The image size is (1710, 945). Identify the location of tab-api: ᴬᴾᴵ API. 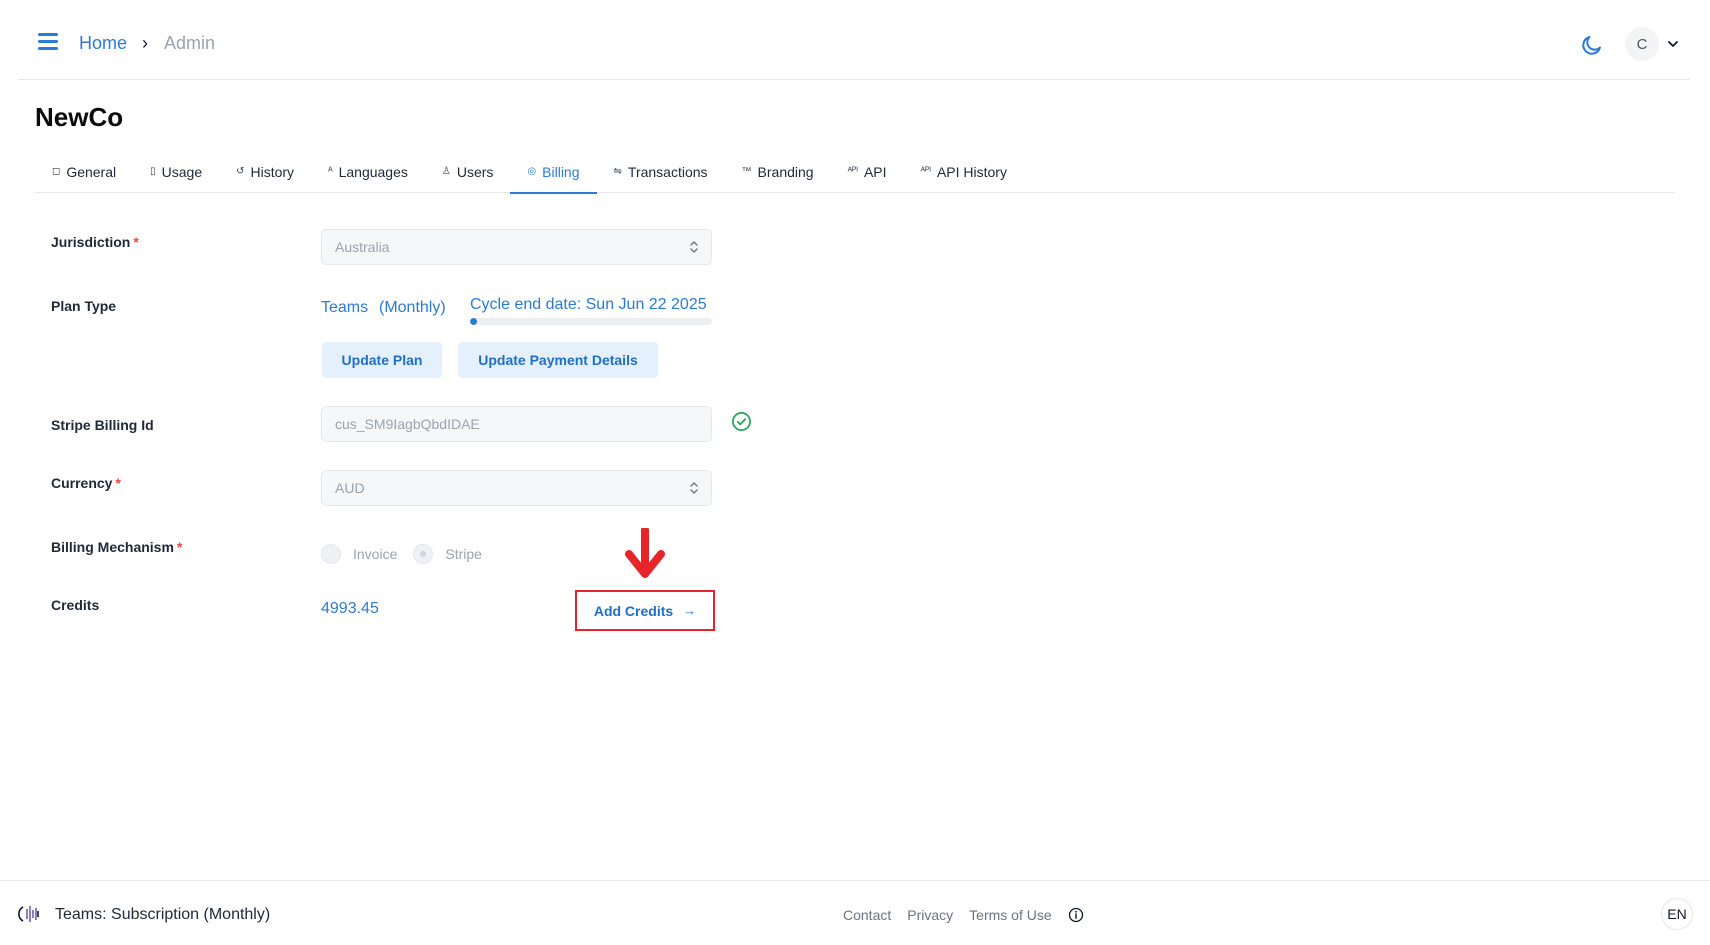
(867, 171).